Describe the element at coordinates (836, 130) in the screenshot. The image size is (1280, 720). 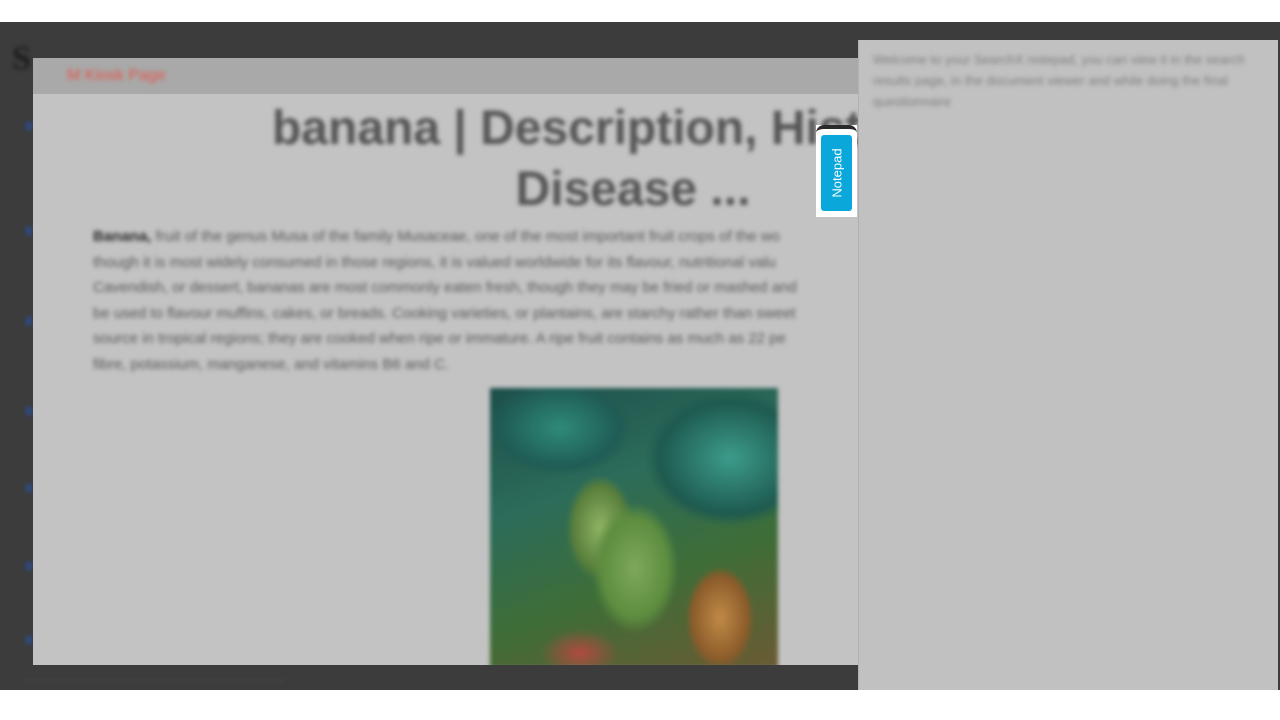
I see `notepad-tab-handle` at that location.